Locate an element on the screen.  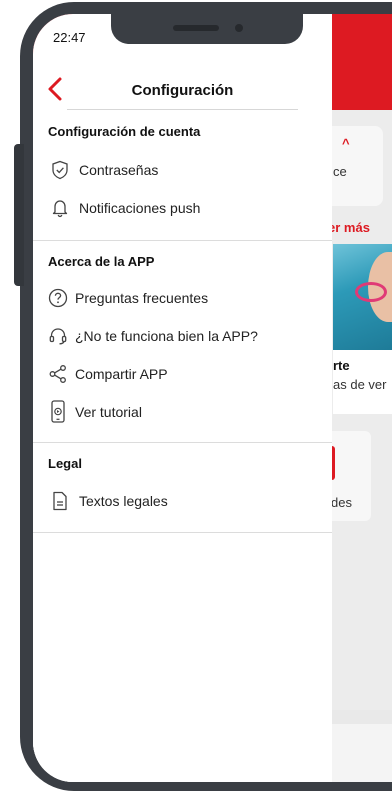
menu-item-label: Compartir APP is located at coordinates (121, 374).